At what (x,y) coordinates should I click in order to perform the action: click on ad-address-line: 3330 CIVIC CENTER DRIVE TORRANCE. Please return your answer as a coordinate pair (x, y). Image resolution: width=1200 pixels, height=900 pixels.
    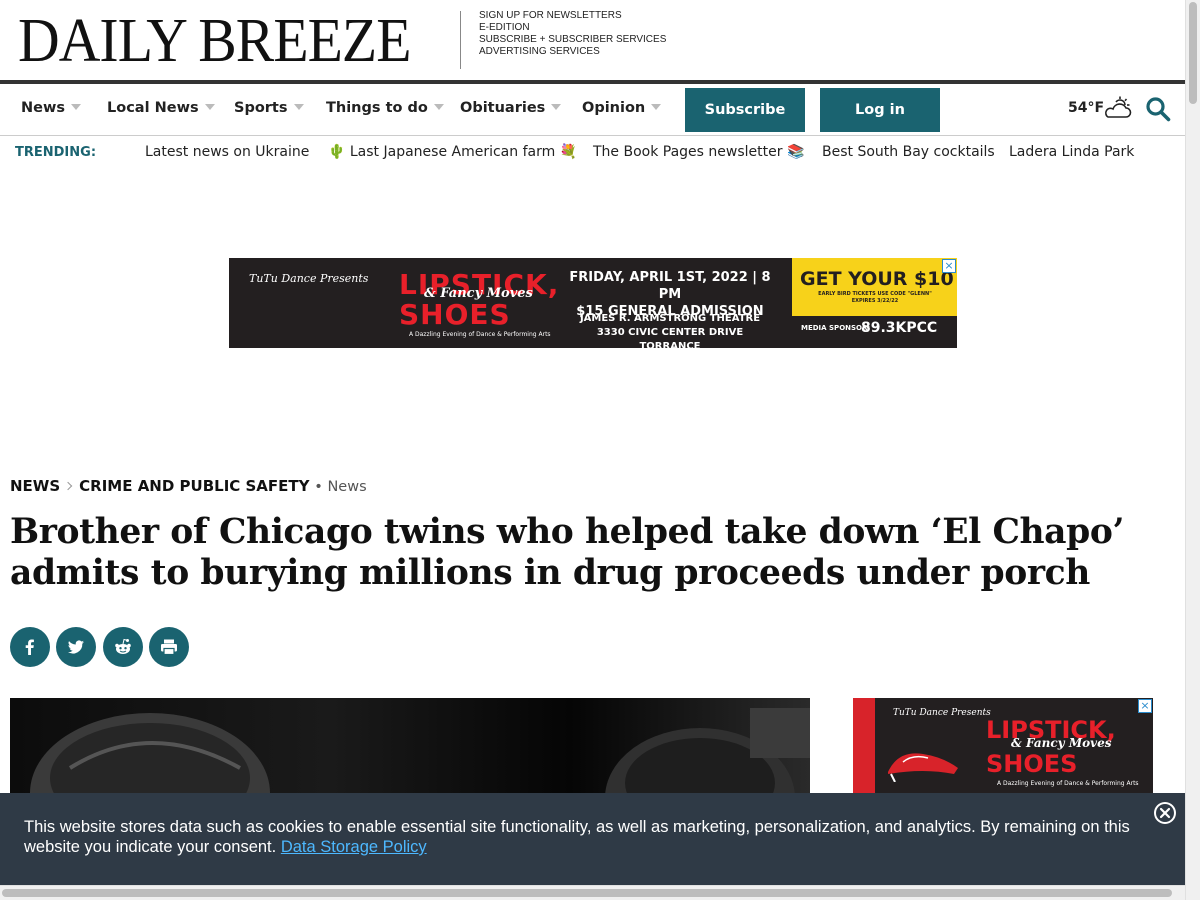
    Looking at the image, I should click on (670, 337).